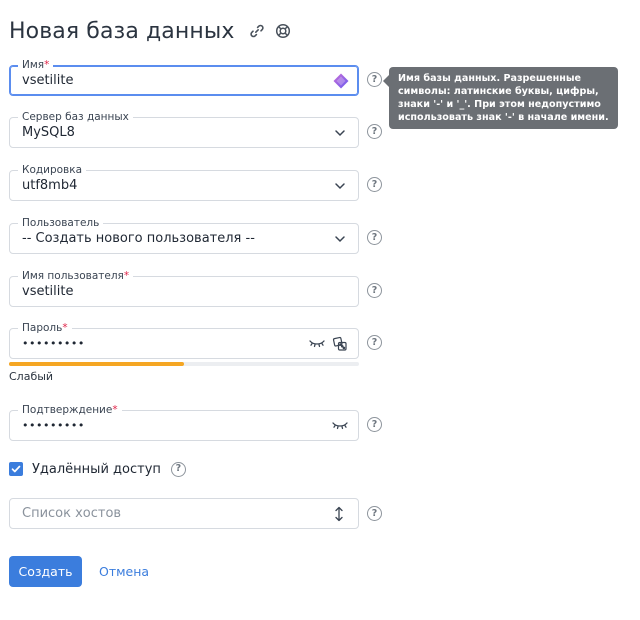 Image resolution: width=640 pixels, height=620 pixels. What do you see at coordinates (374, 290) in the screenshot?
I see `username-help-icon: ?` at bounding box center [374, 290].